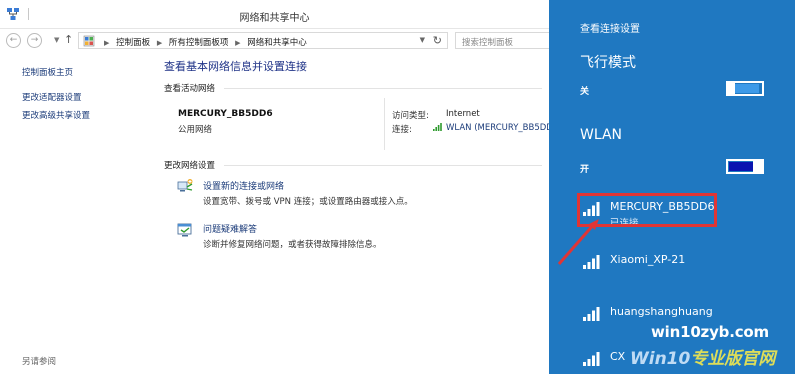 The image size is (795, 374). What do you see at coordinates (274, 18) in the screenshot?
I see `window-title: 网络和共享中心` at bounding box center [274, 18].